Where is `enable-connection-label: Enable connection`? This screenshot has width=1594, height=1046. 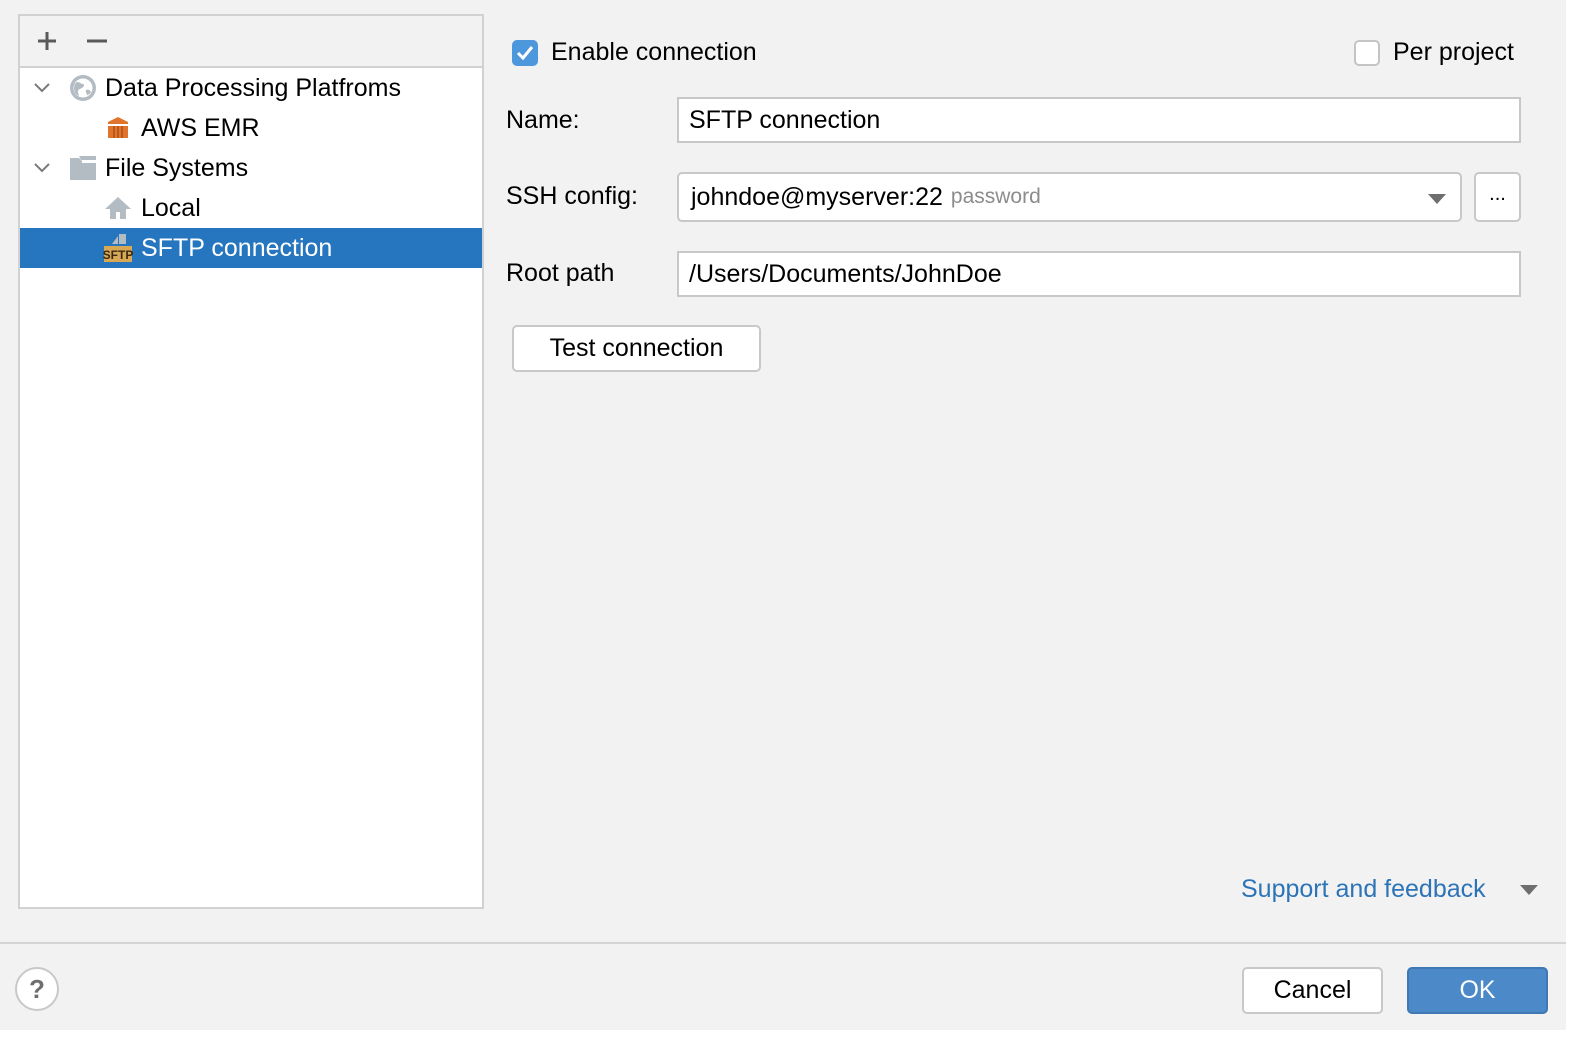 enable-connection-label: Enable connection is located at coordinates (654, 52).